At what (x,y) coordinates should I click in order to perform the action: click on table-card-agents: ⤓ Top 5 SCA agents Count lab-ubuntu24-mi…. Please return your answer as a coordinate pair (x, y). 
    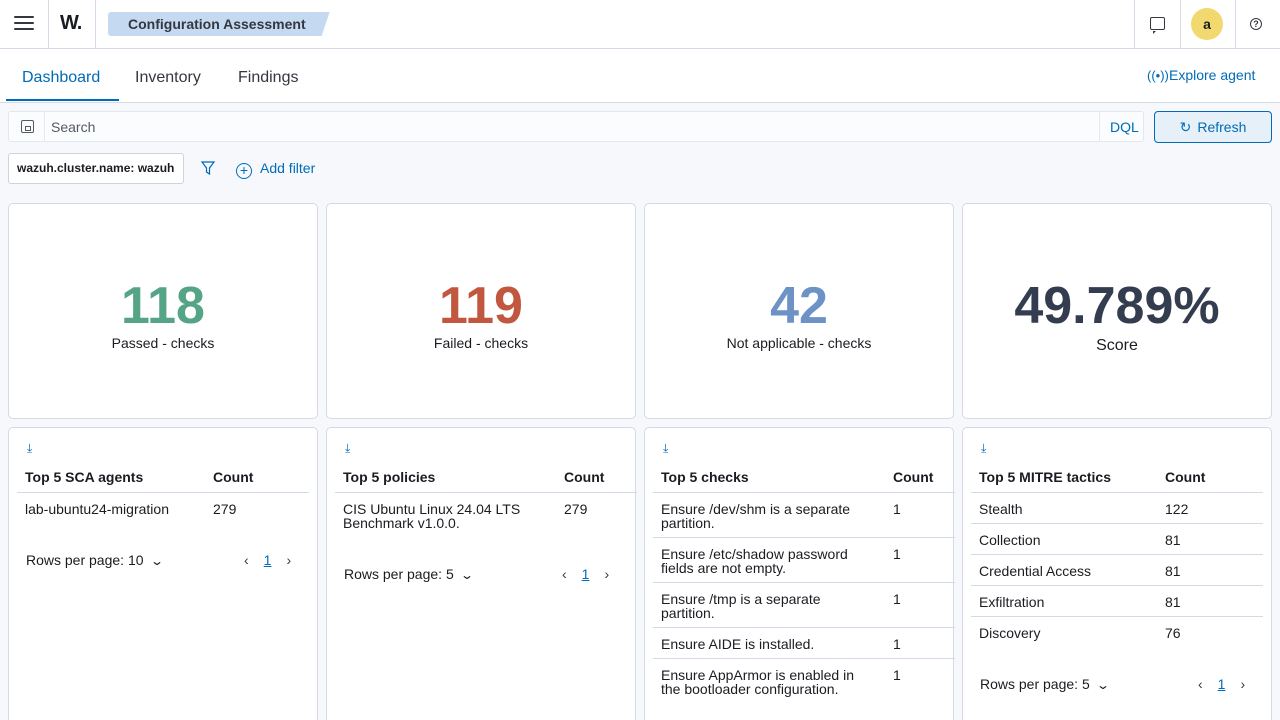
    Looking at the image, I should click on (163, 573).